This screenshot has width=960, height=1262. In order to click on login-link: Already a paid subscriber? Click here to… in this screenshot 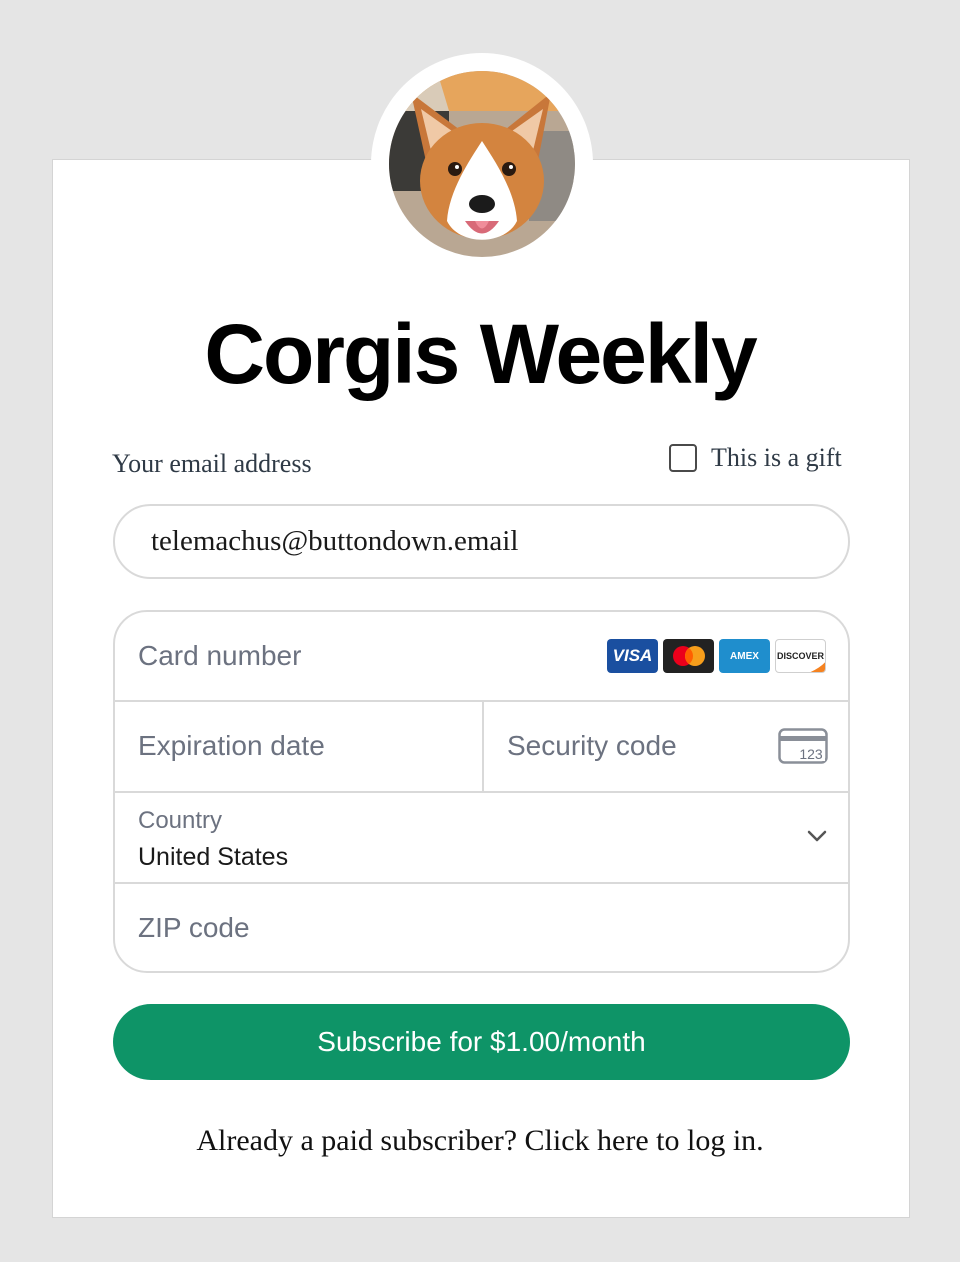, I will do `click(480, 1141)`.